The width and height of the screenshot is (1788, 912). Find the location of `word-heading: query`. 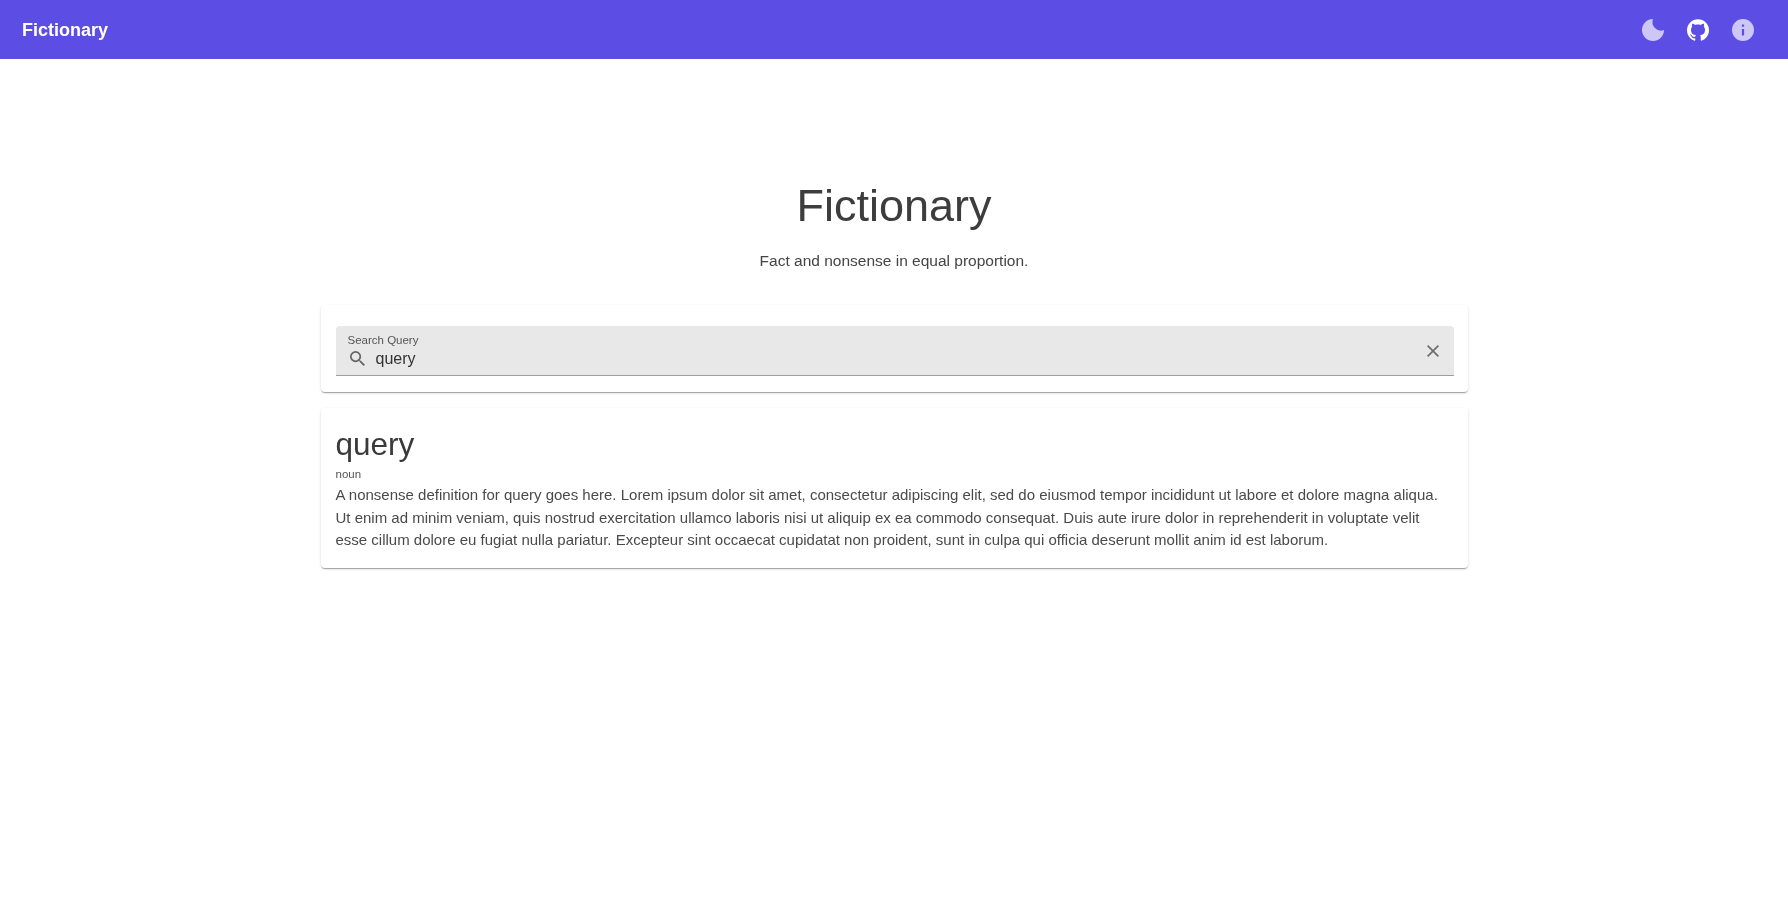

word-heading: query is located at coordinates (375, 444).